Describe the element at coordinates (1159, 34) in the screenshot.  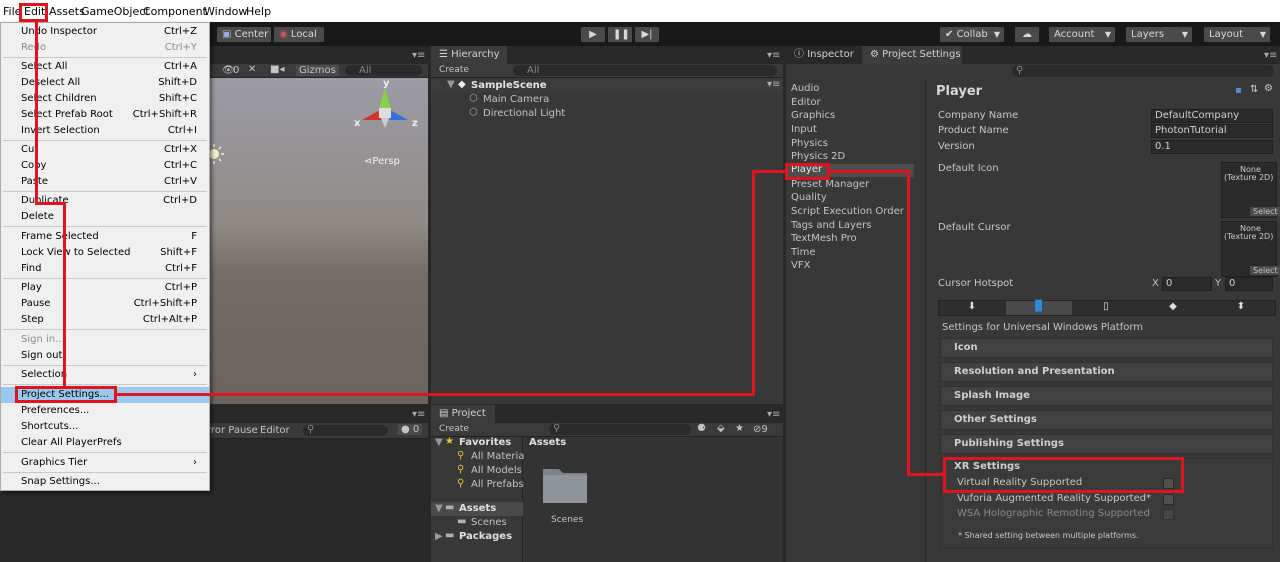
I see `layers-dropdown: Layers ▼` at that location.